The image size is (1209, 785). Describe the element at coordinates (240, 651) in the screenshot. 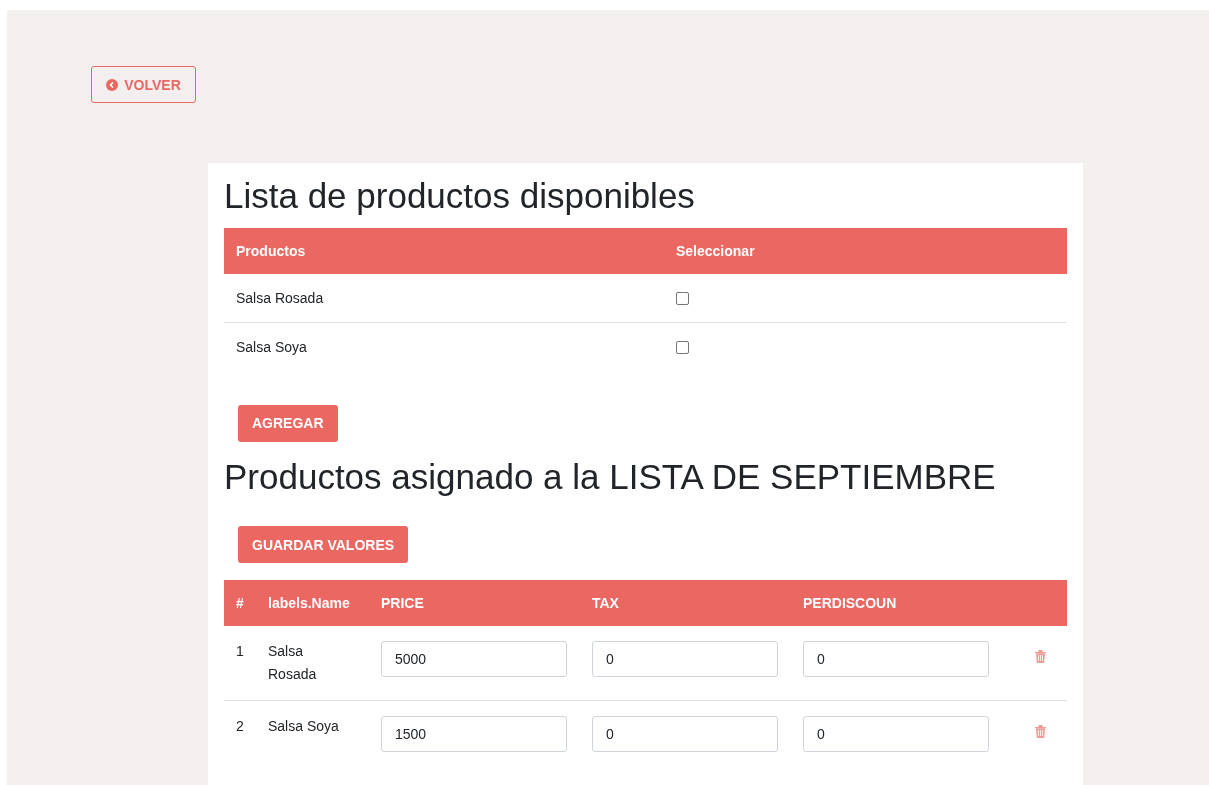

I see `row-number: 1` at that location.